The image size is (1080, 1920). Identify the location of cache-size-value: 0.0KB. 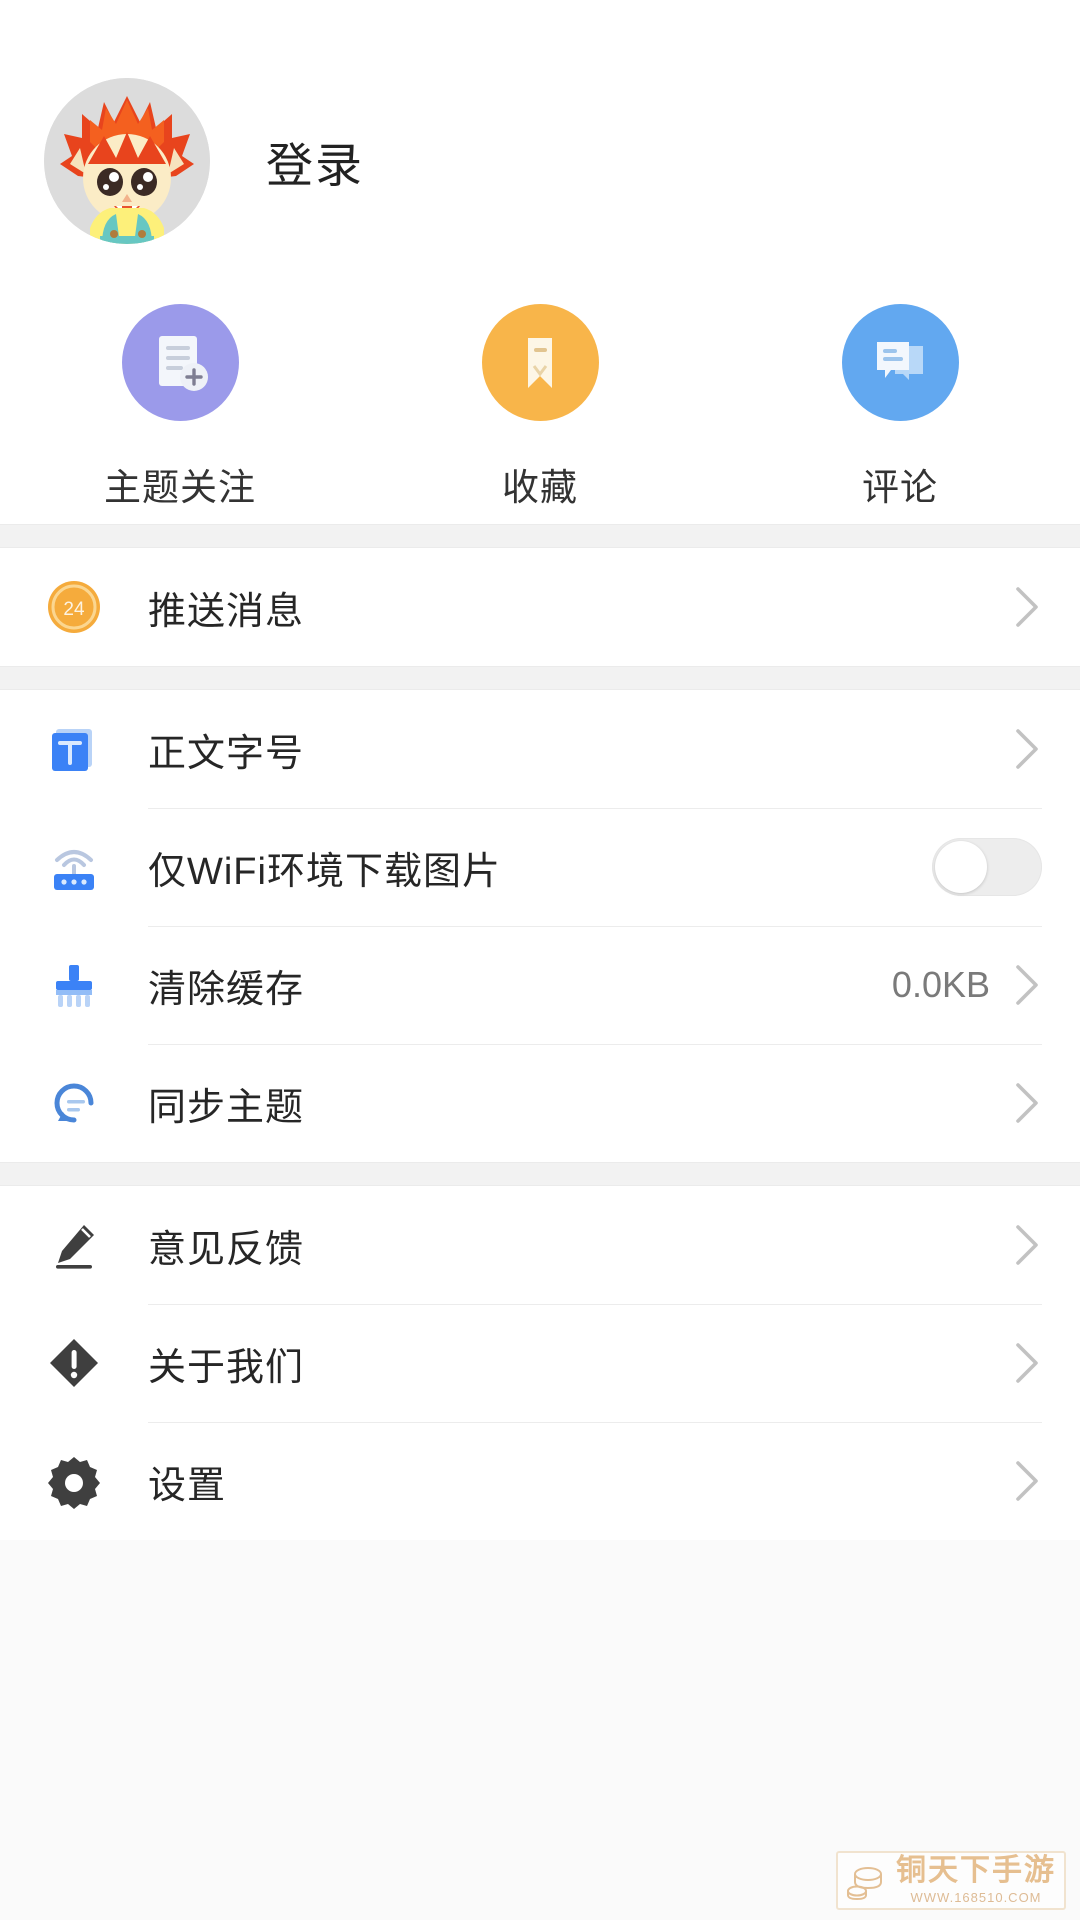
(940, 984).